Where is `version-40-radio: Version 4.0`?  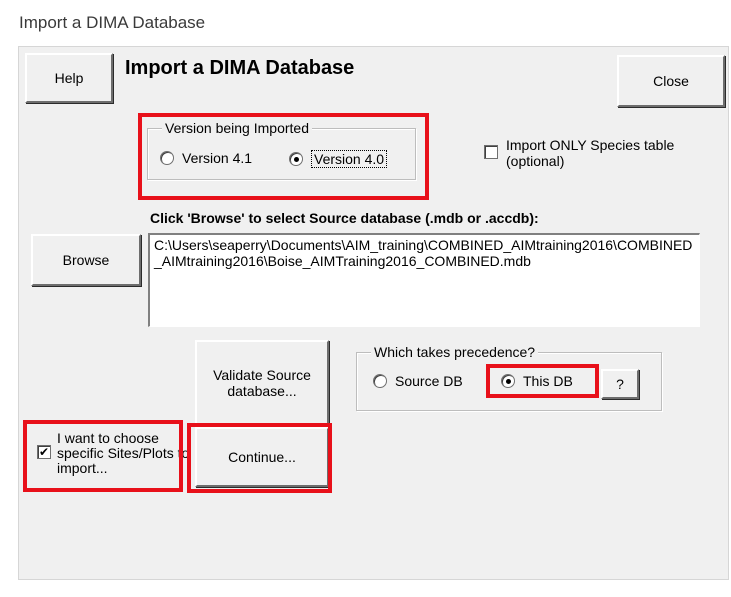 version-40-radio: Version 4.0 is located at coordinates (338, 159).